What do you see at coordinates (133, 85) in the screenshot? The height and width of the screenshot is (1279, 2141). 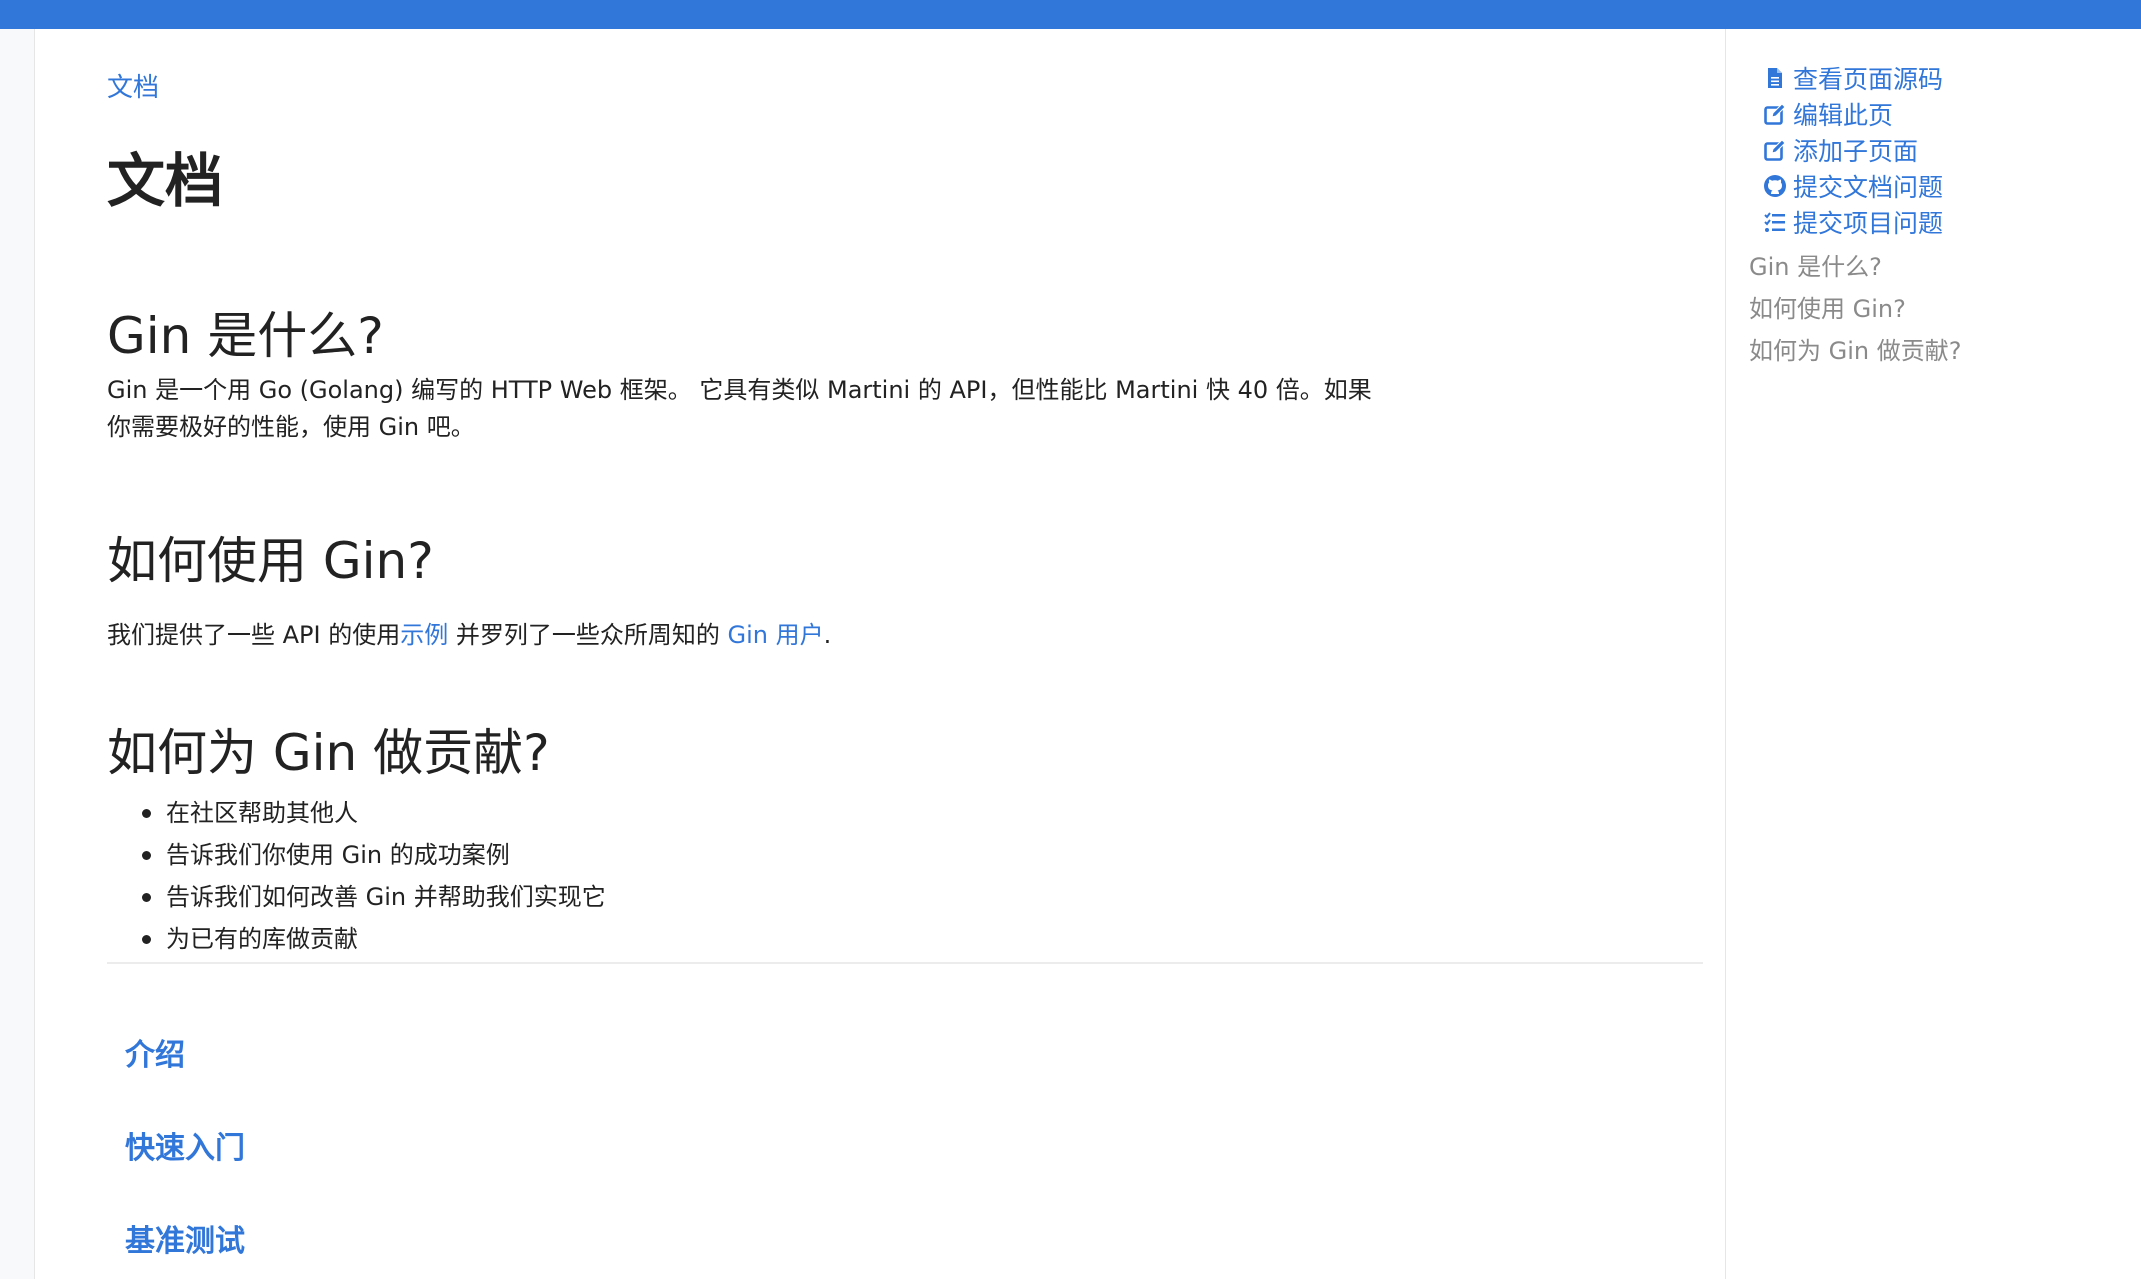 I see `breadcrumb: 文档` at bounding box center [133, 85].